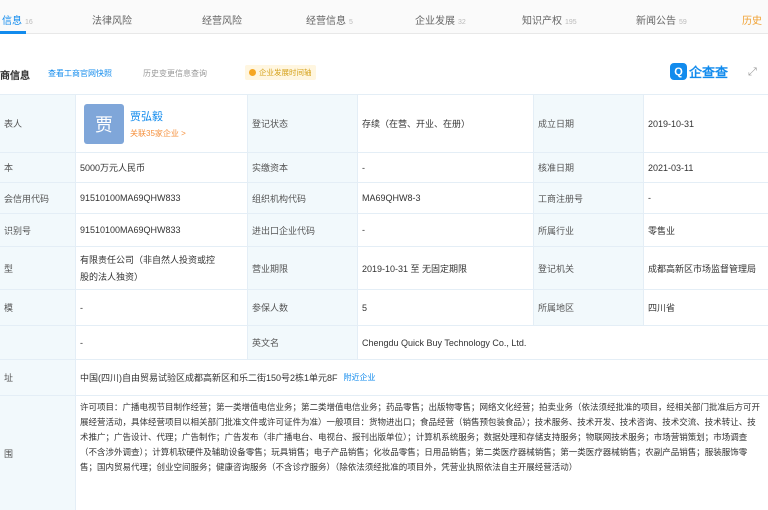 Image resolution: width=768 pixels, height=510 pixels. I want to click on legal-rep-name: 贾弘毅, so click(158, 116).